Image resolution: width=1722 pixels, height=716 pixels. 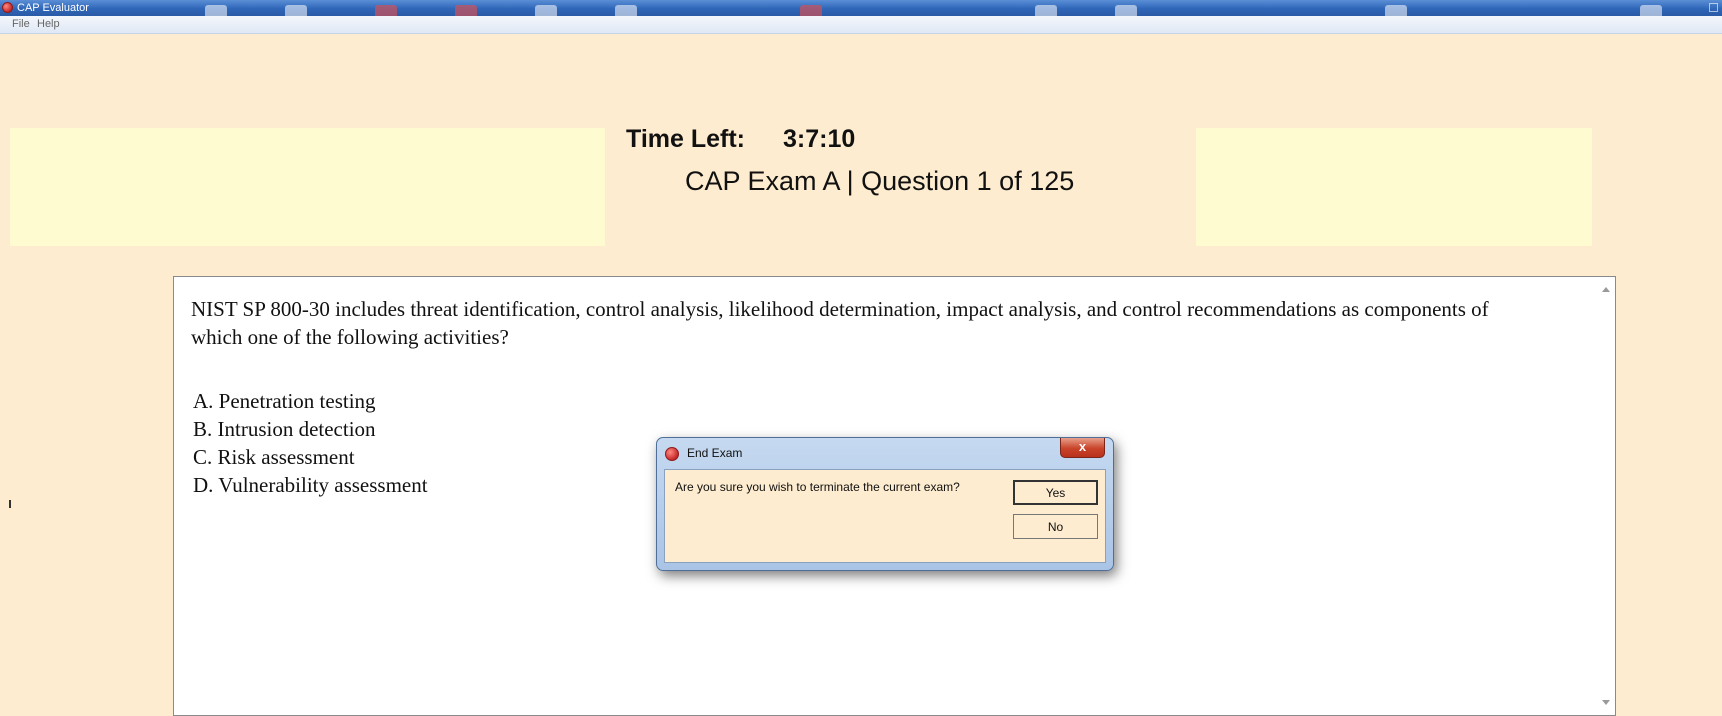 What do you see at coordinates (1082, 448) in the screenshot?
I see `close-button: x` at bounding box center [1082, 448].